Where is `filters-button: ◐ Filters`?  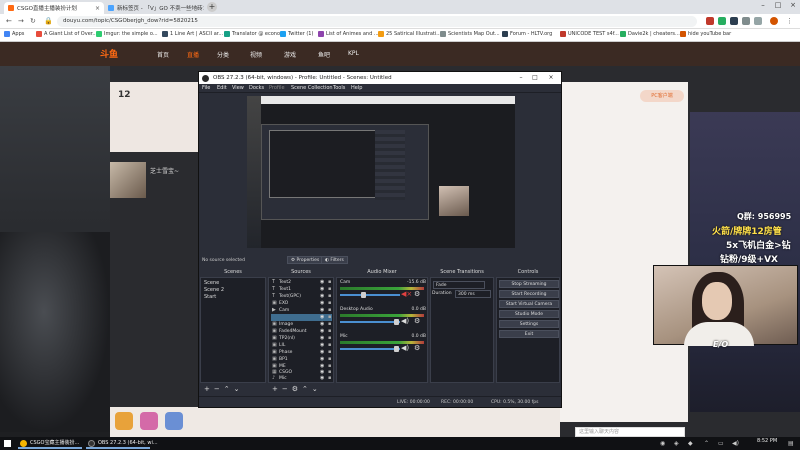 filters-button: ◐ Filters is located at coordinates (334, 260).